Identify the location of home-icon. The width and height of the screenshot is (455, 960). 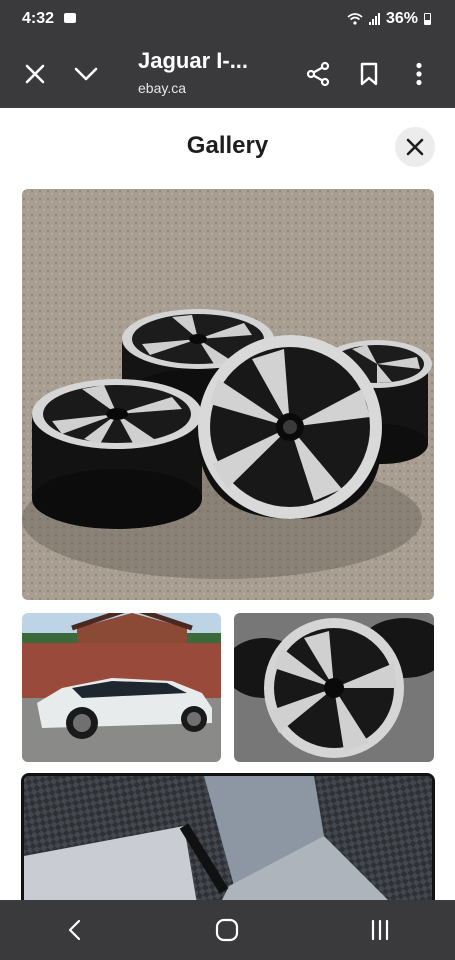
(227, 930).